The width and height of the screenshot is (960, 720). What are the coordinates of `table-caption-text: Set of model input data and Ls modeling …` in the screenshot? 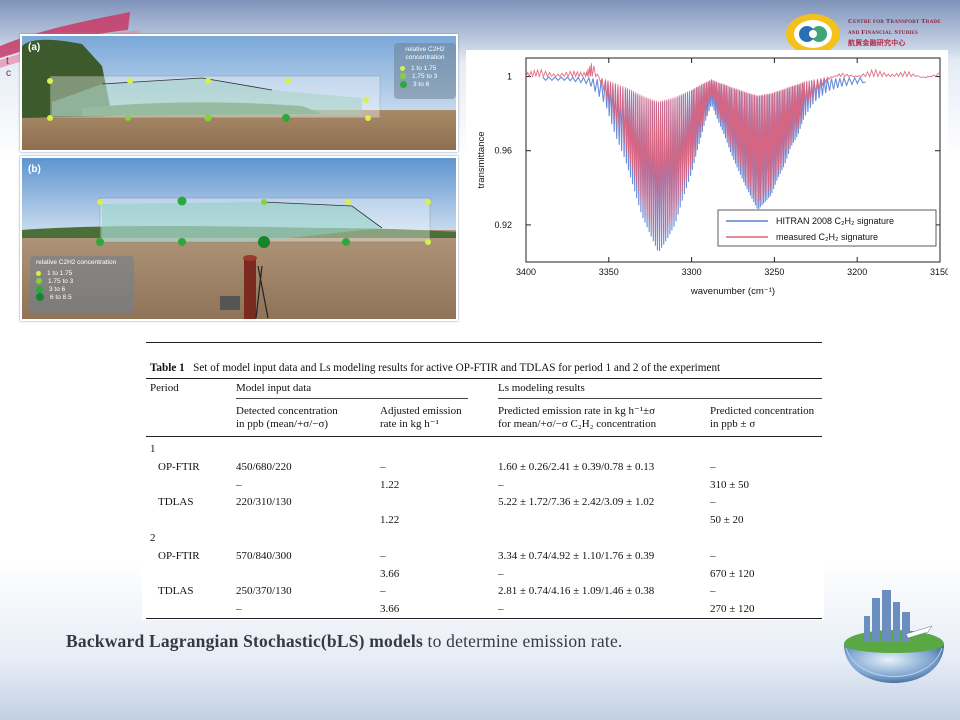 It's located at (457, 368).